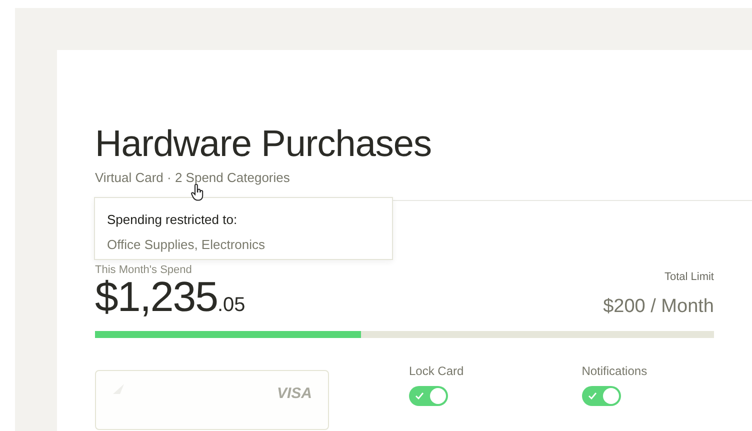 This screenshot has width=752, height=431. What do you see at coordinates (615, 371) in the screenshot?
I see `toggle-label: Notifications` at bounding box center [615, 371].